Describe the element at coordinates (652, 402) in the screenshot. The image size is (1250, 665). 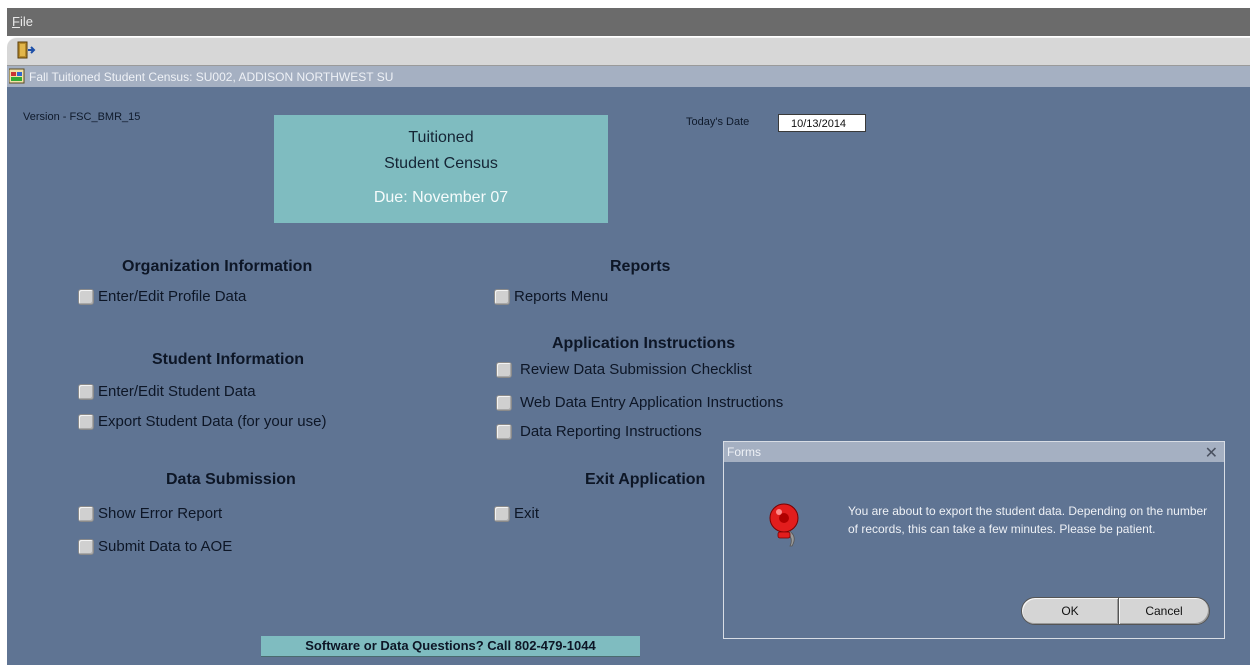
I see `option-label: Web Data Entry Application Instructions` at that location.